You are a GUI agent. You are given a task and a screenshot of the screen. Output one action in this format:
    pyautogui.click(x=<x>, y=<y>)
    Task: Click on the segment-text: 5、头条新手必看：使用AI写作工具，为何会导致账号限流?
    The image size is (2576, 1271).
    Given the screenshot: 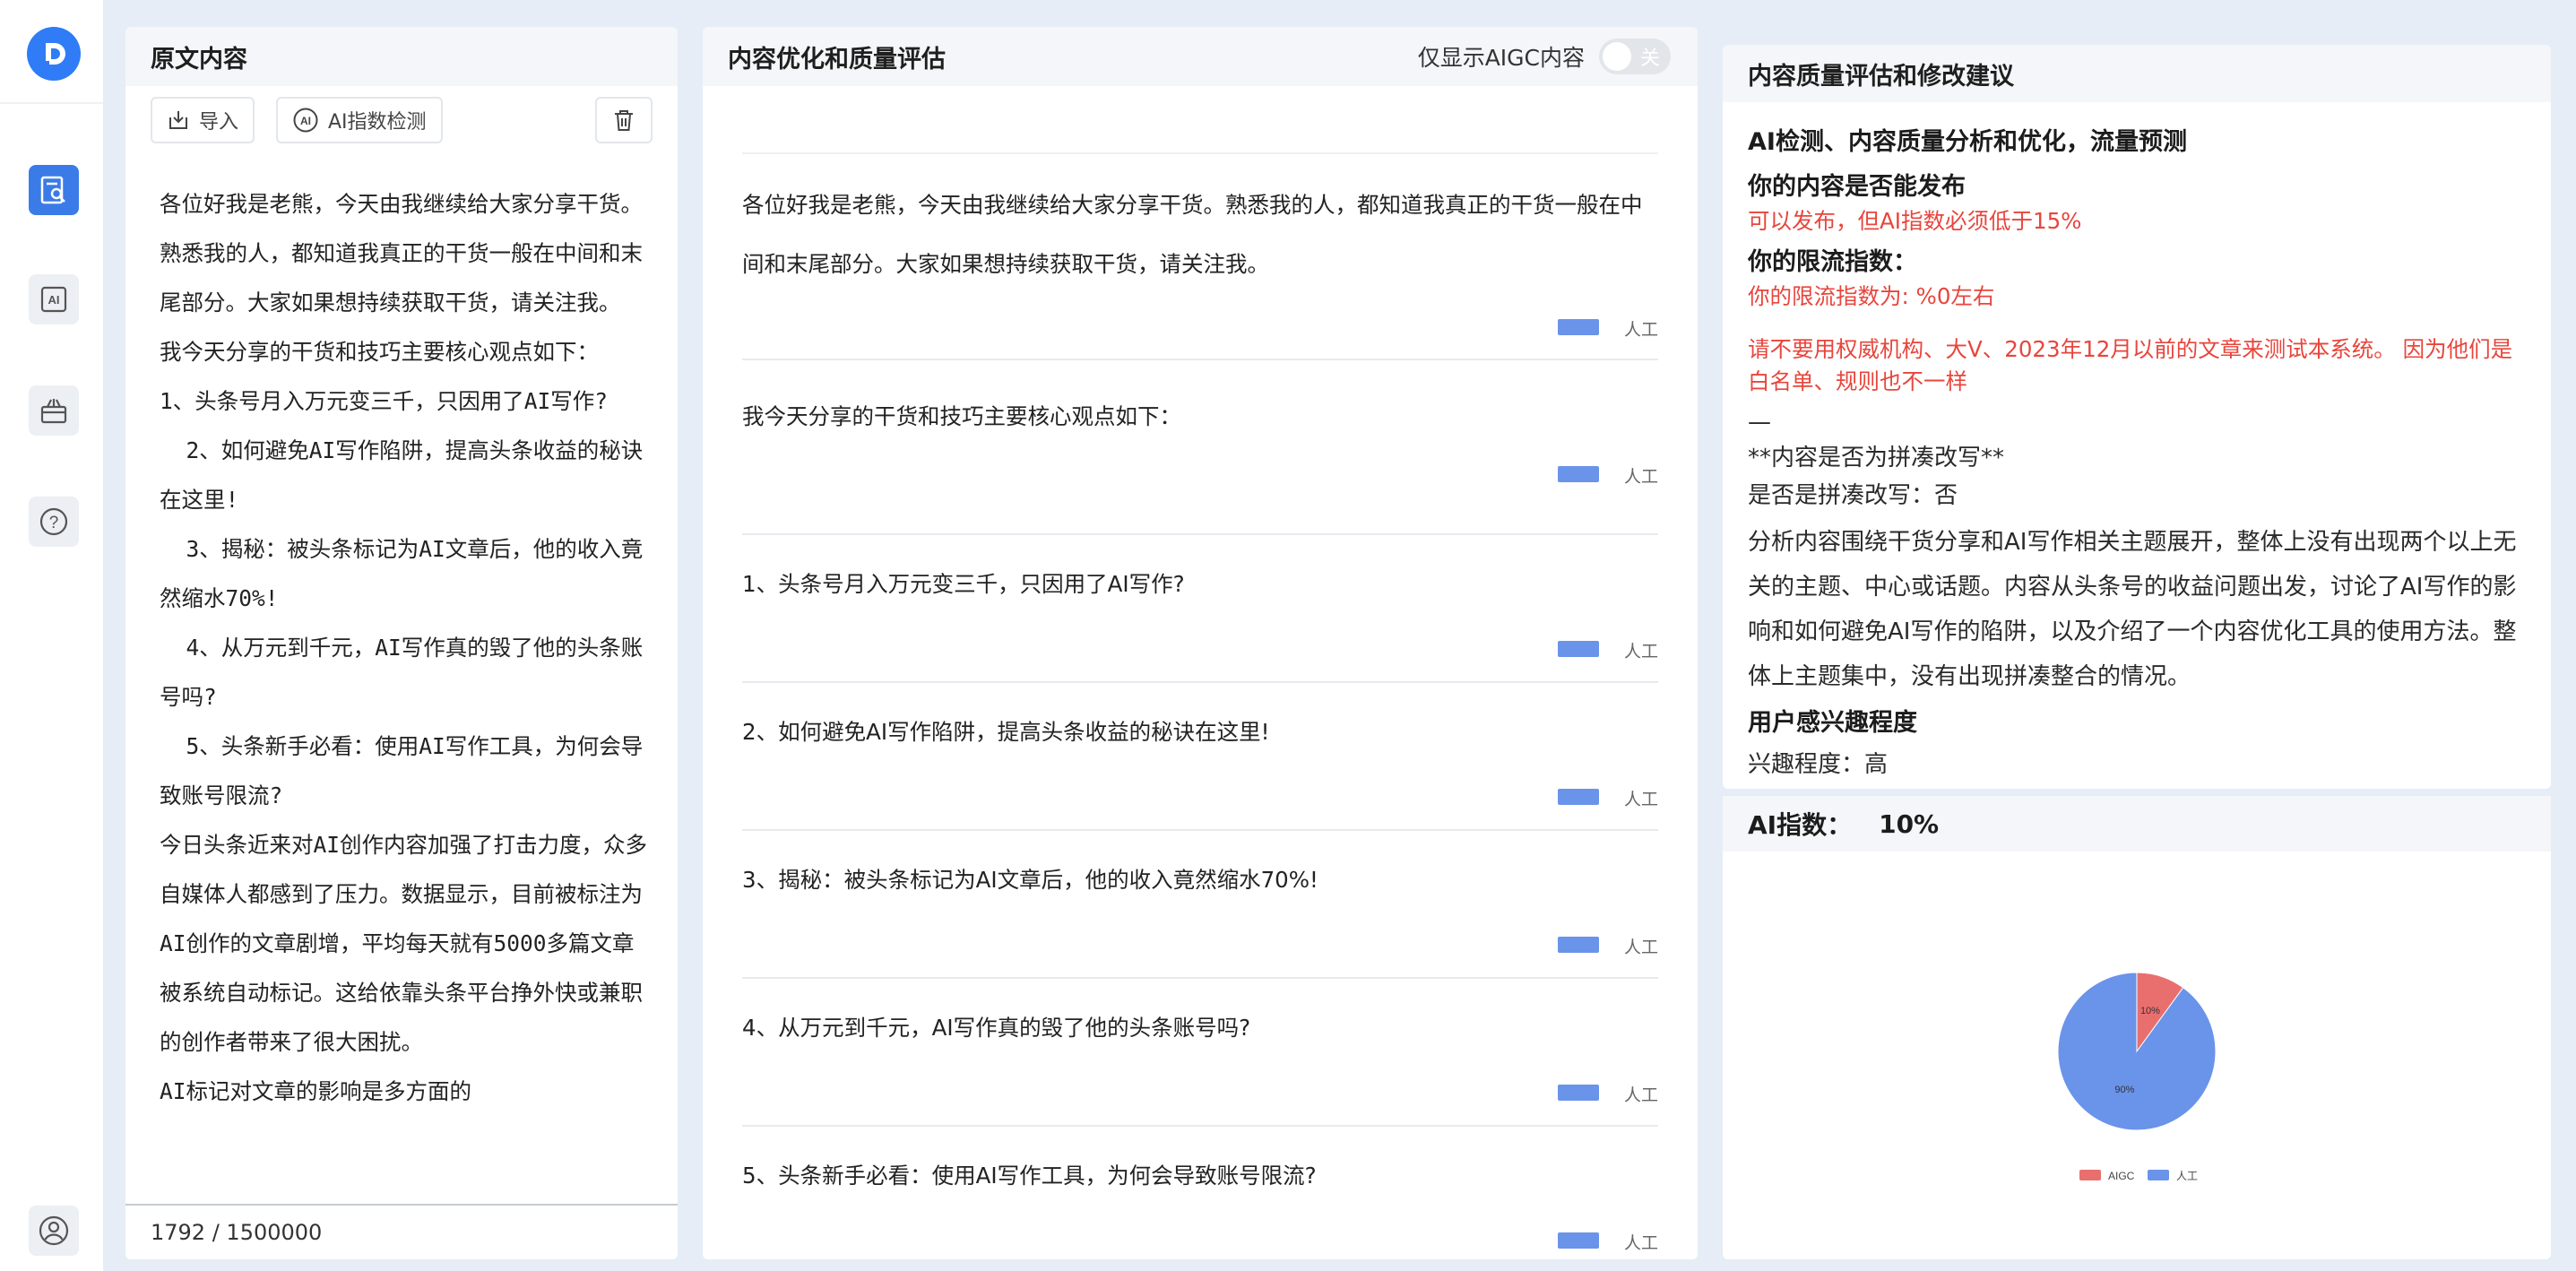 What is the action you would take?
    pyautogui.click(x=1029, y=1176)
    